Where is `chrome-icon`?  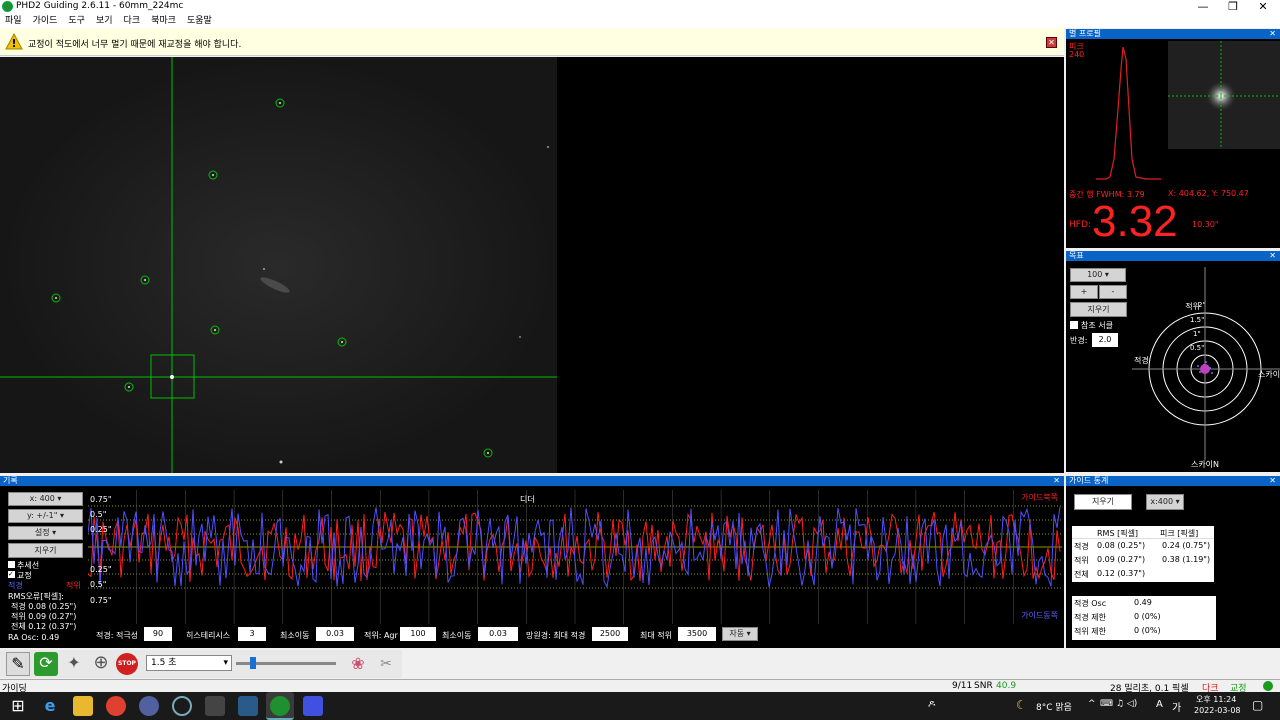
chrome-icon is located at coordinates (116, 706).